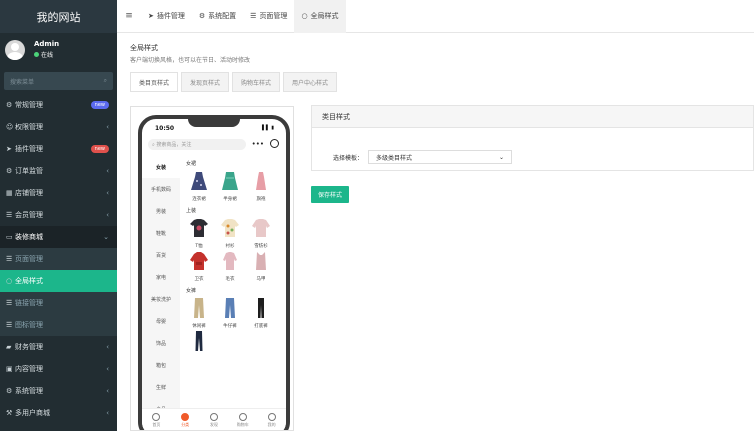  Describe the element at coordinates (271, 417) in the screenshot. I see `user-icon` at that location.